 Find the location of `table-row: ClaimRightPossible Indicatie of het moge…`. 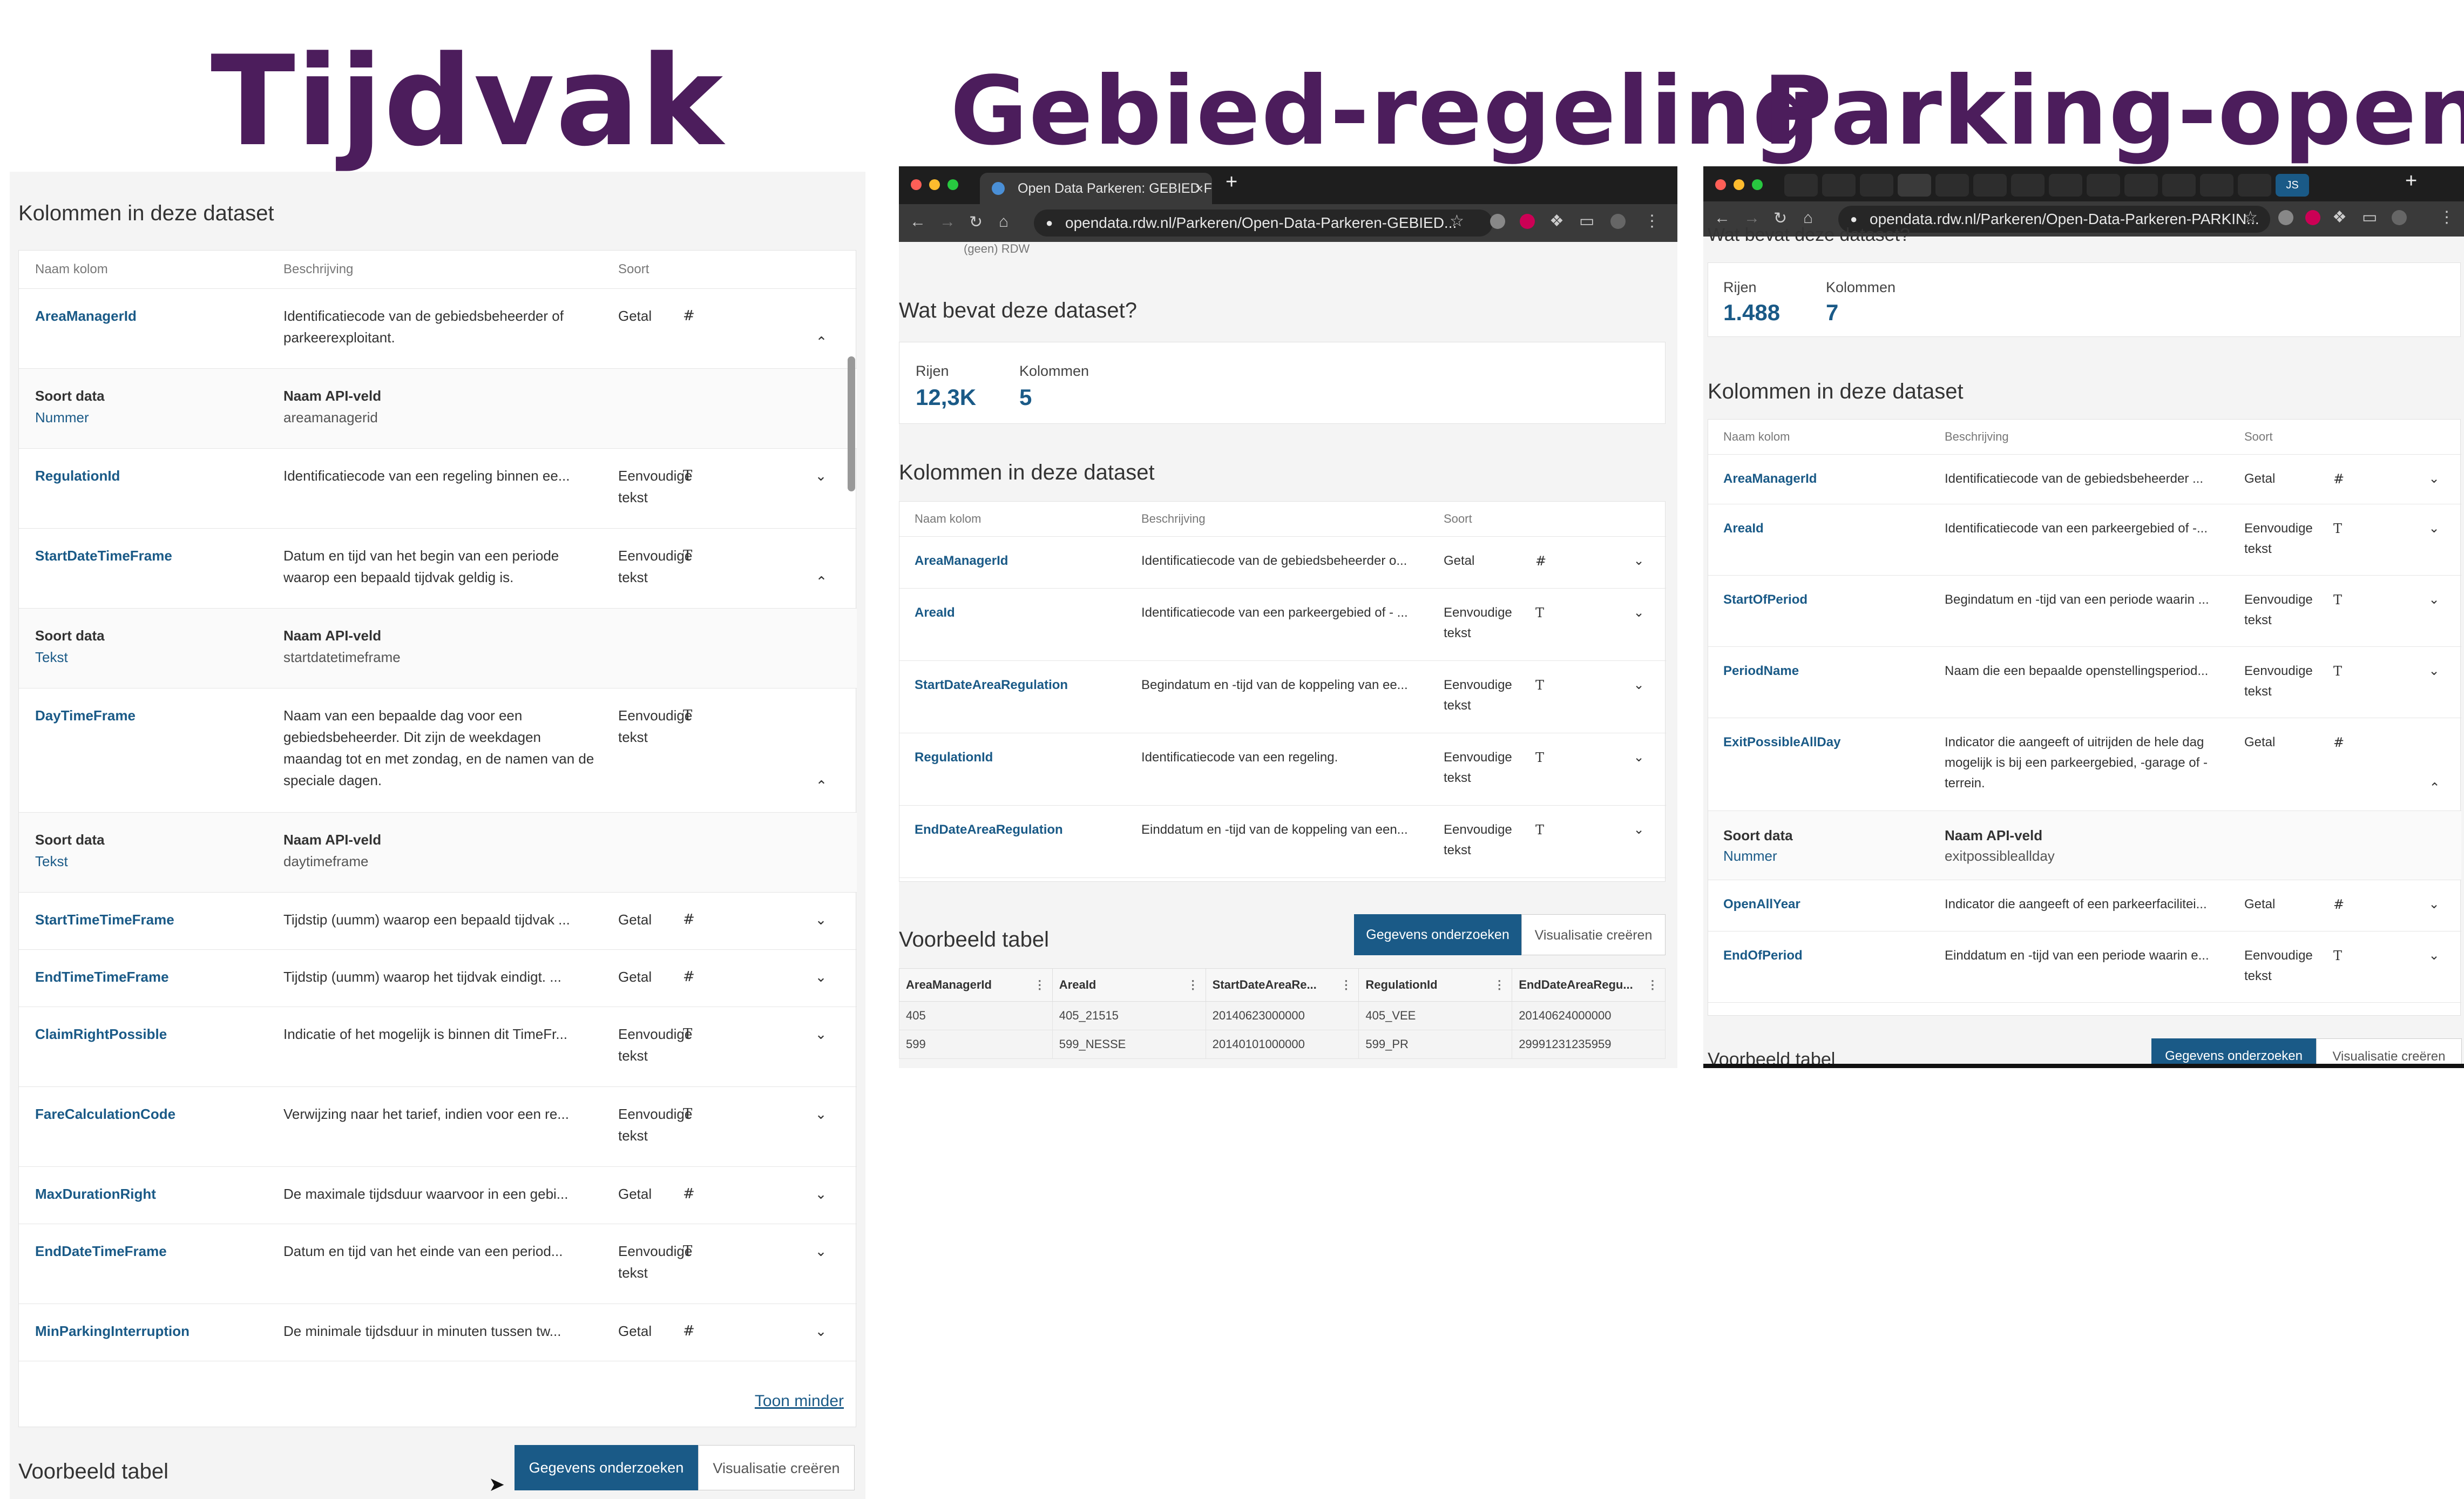

table-row: ClaimRightPossible Indicatie of het moge… is located at coordinates (438, 1047).